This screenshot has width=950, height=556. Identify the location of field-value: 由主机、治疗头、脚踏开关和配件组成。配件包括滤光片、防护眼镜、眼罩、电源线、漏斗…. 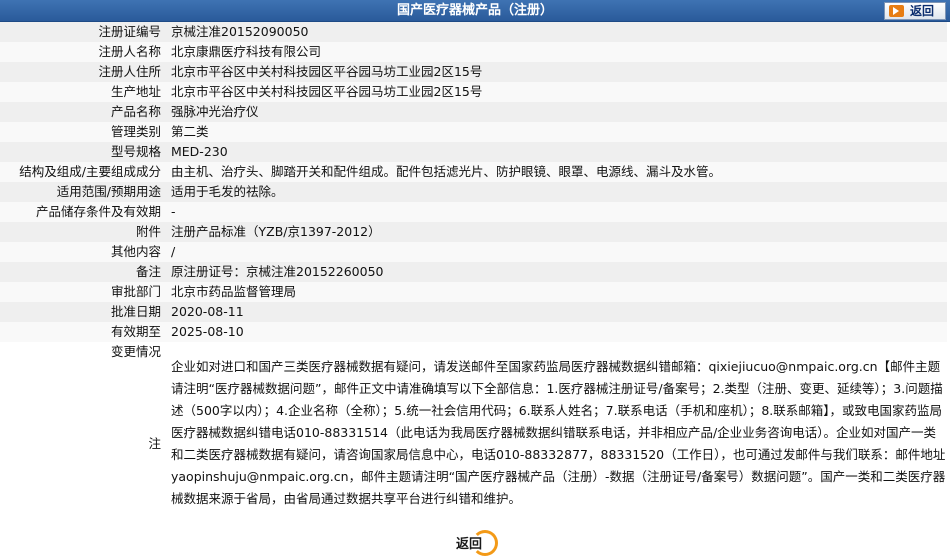
(556, 172).